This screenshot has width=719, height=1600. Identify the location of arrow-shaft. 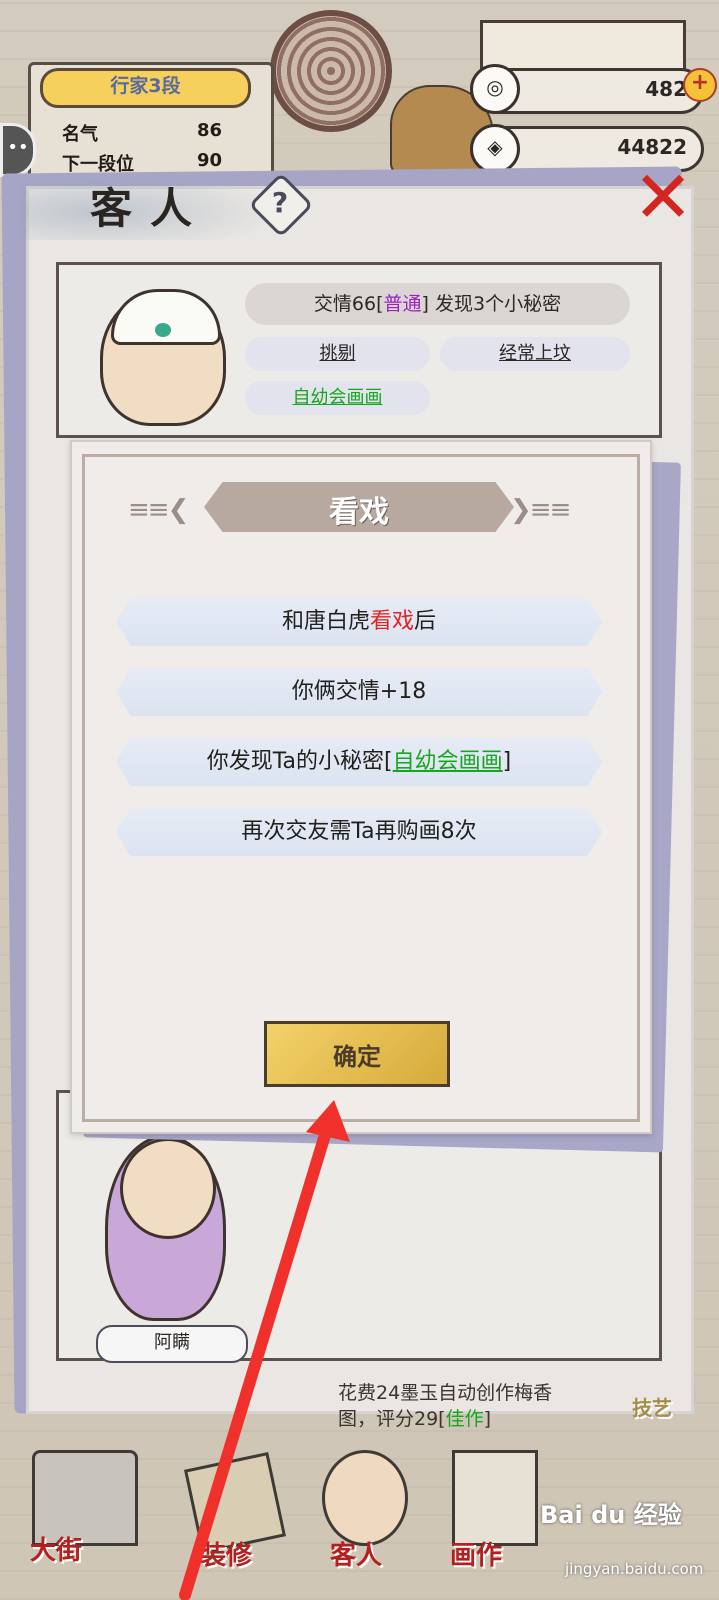
(256, 1359).